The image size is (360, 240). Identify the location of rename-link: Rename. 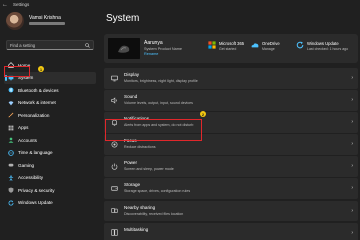
(163, 54).